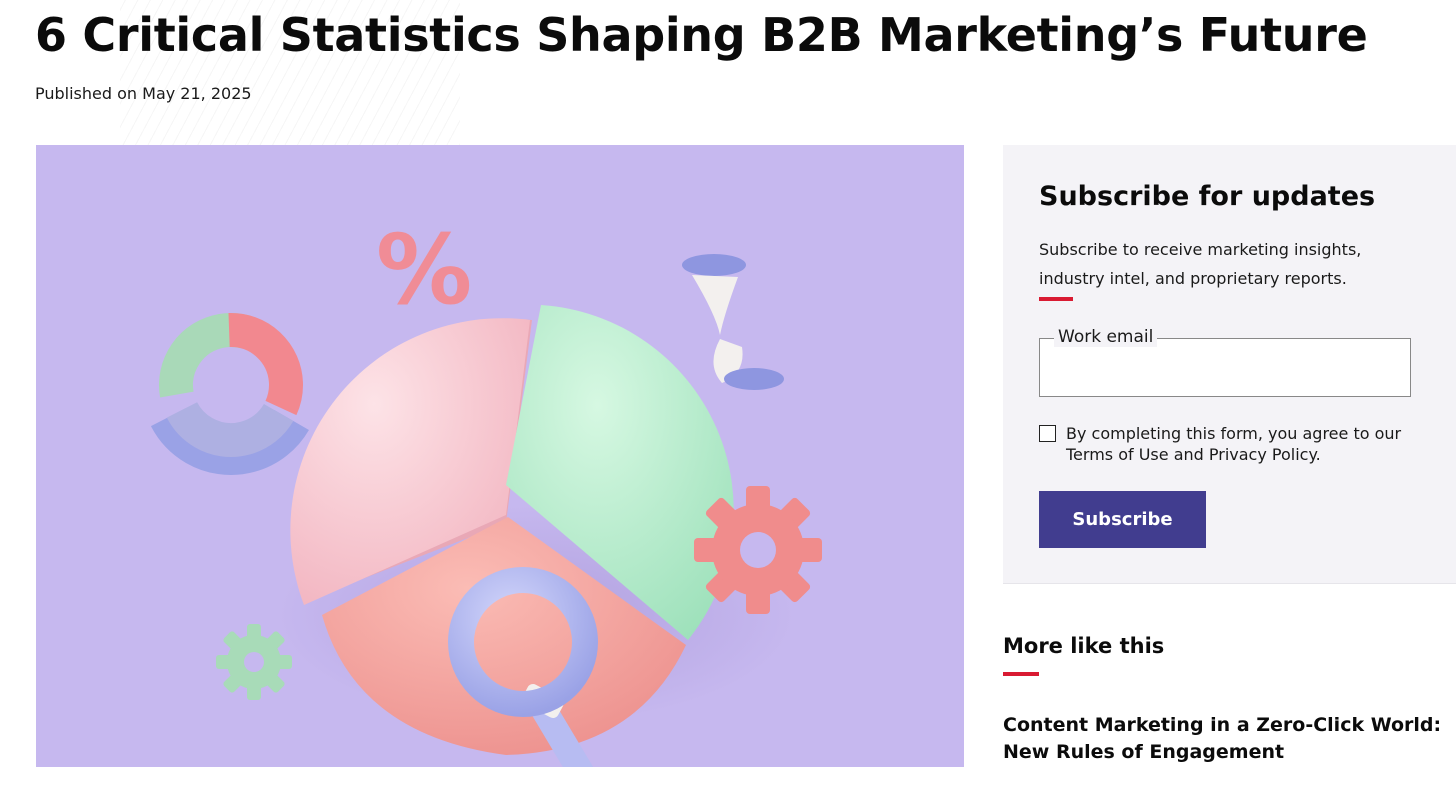 This screenshot has width=1456, height=790. I want to click on subscribe-button: Subscribe, so click(1122, 519).